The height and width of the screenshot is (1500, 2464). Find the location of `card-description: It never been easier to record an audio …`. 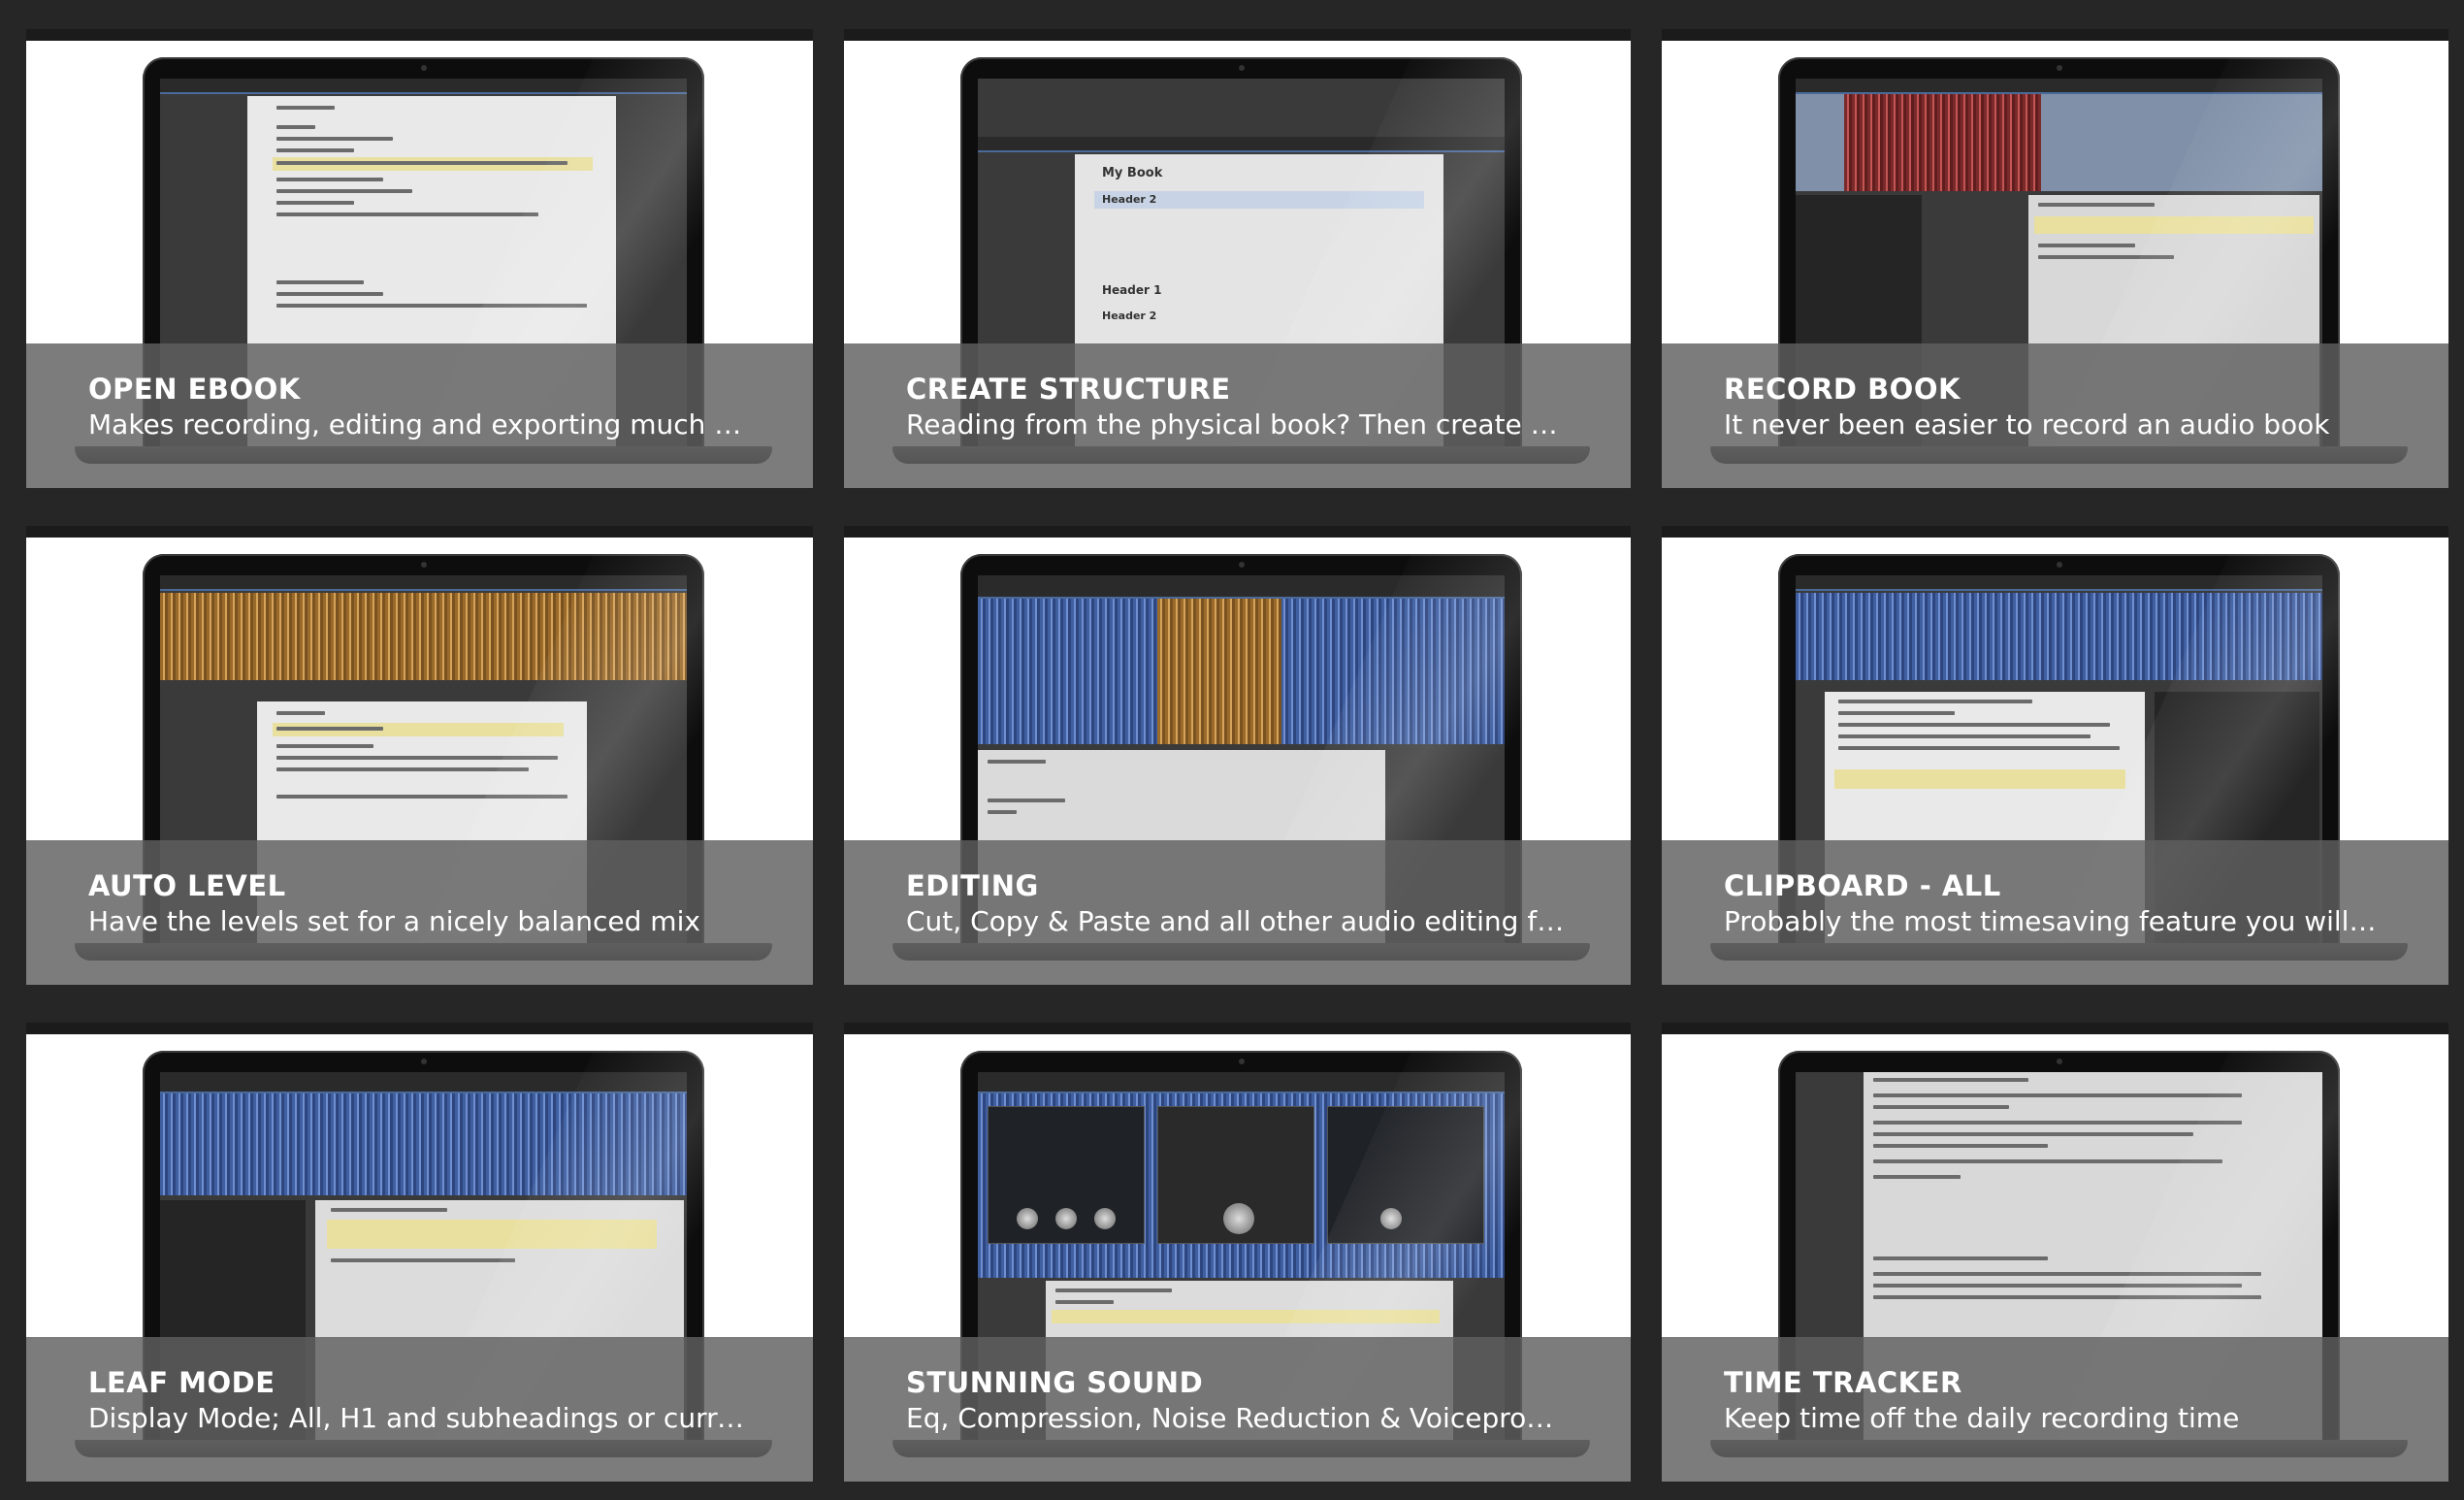

card-description: It never been easier to record an audio … is located at coordinates (2027, 424).